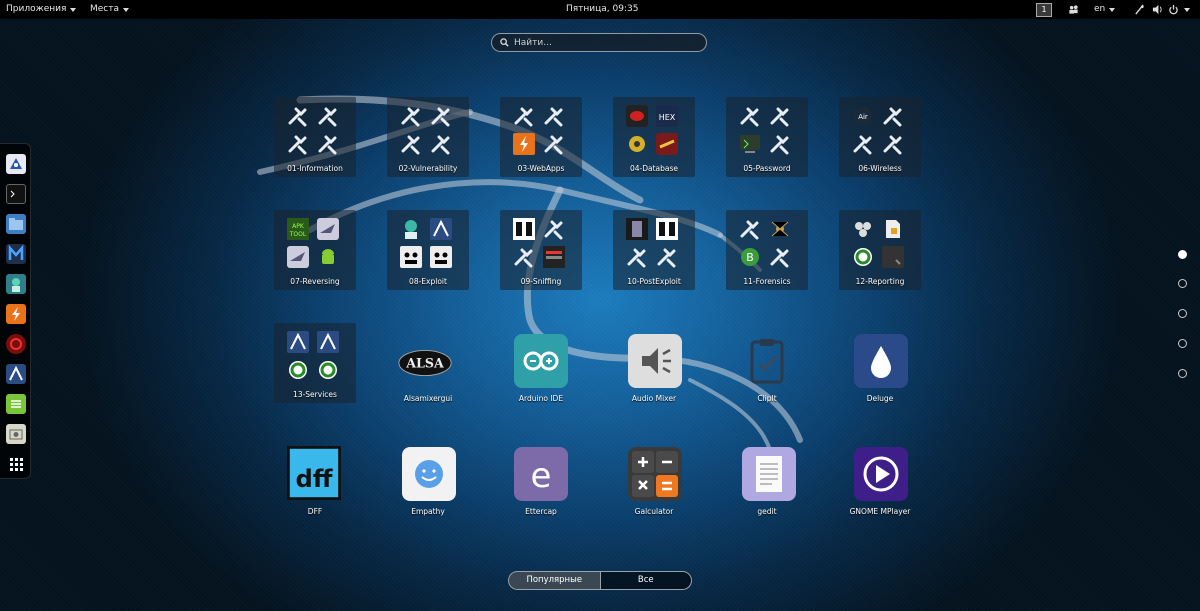 The height and width of the screenshot is (611, 1200). What do you see at coordinates (16, 194) in the screenshot?
I see `terminal-icon` at bounding box center [16, 194].